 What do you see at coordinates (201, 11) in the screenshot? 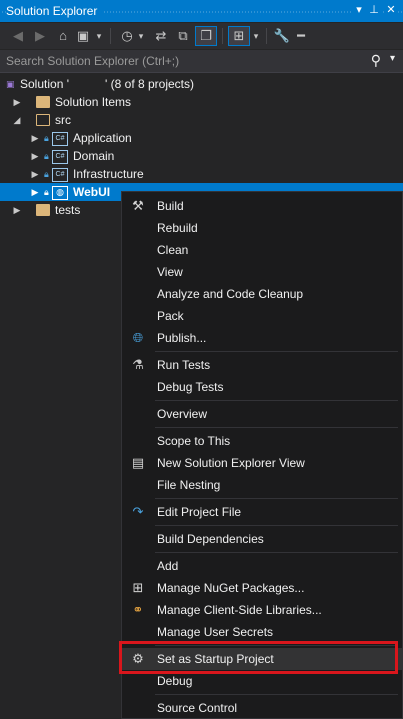
I see `title-bar: Solution Explorer ▾ ⊥ ✕` at bounding box center [201, 11].